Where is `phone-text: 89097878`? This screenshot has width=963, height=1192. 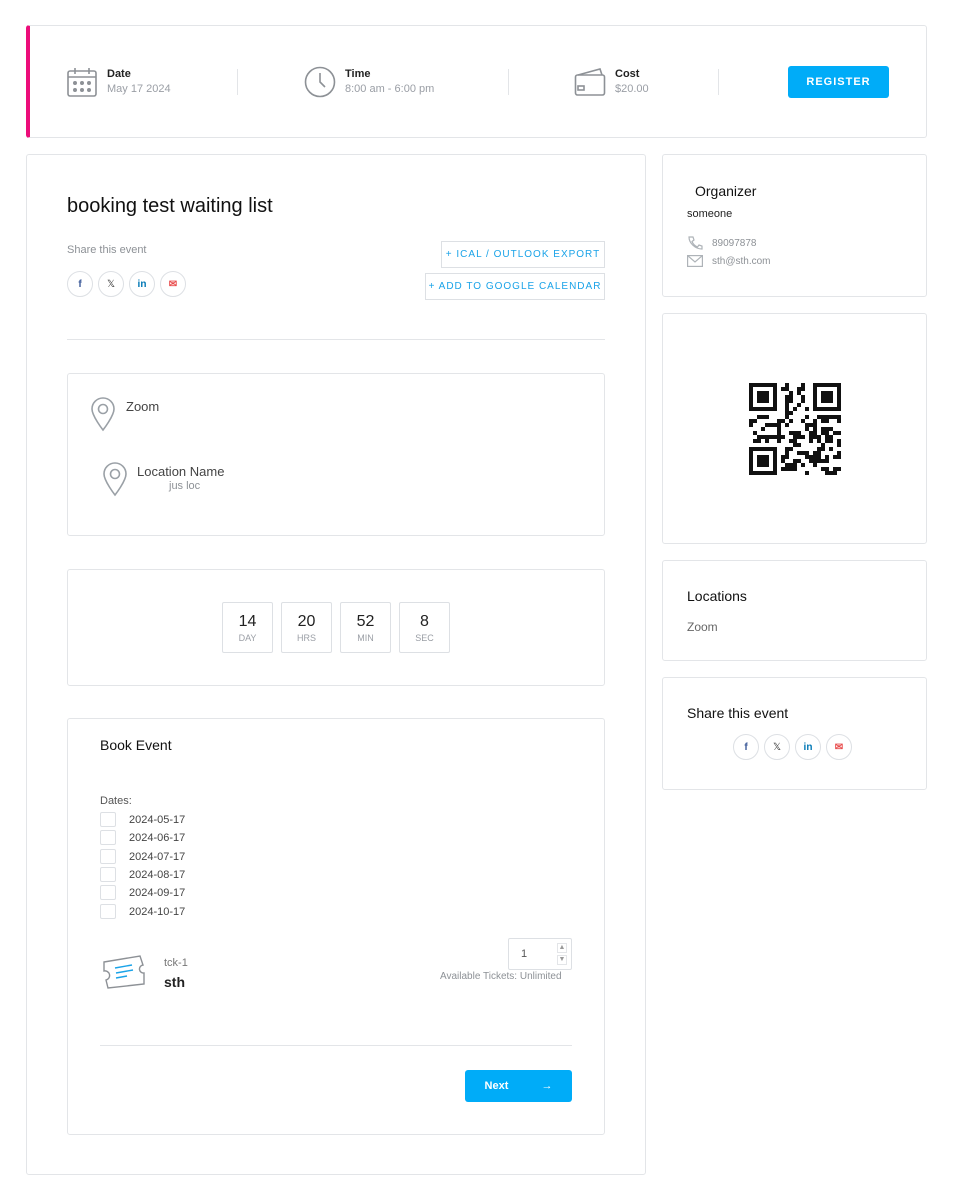 phone-text: 89097878 is located at coordinates (734, 243).